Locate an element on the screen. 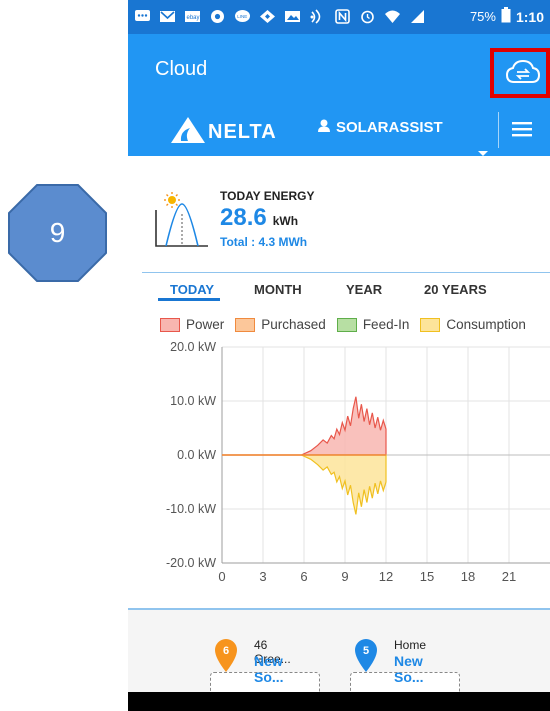 The width and height of the screenshot is (550, 711). active-tab-indicator is located at coordinates (189, 299).